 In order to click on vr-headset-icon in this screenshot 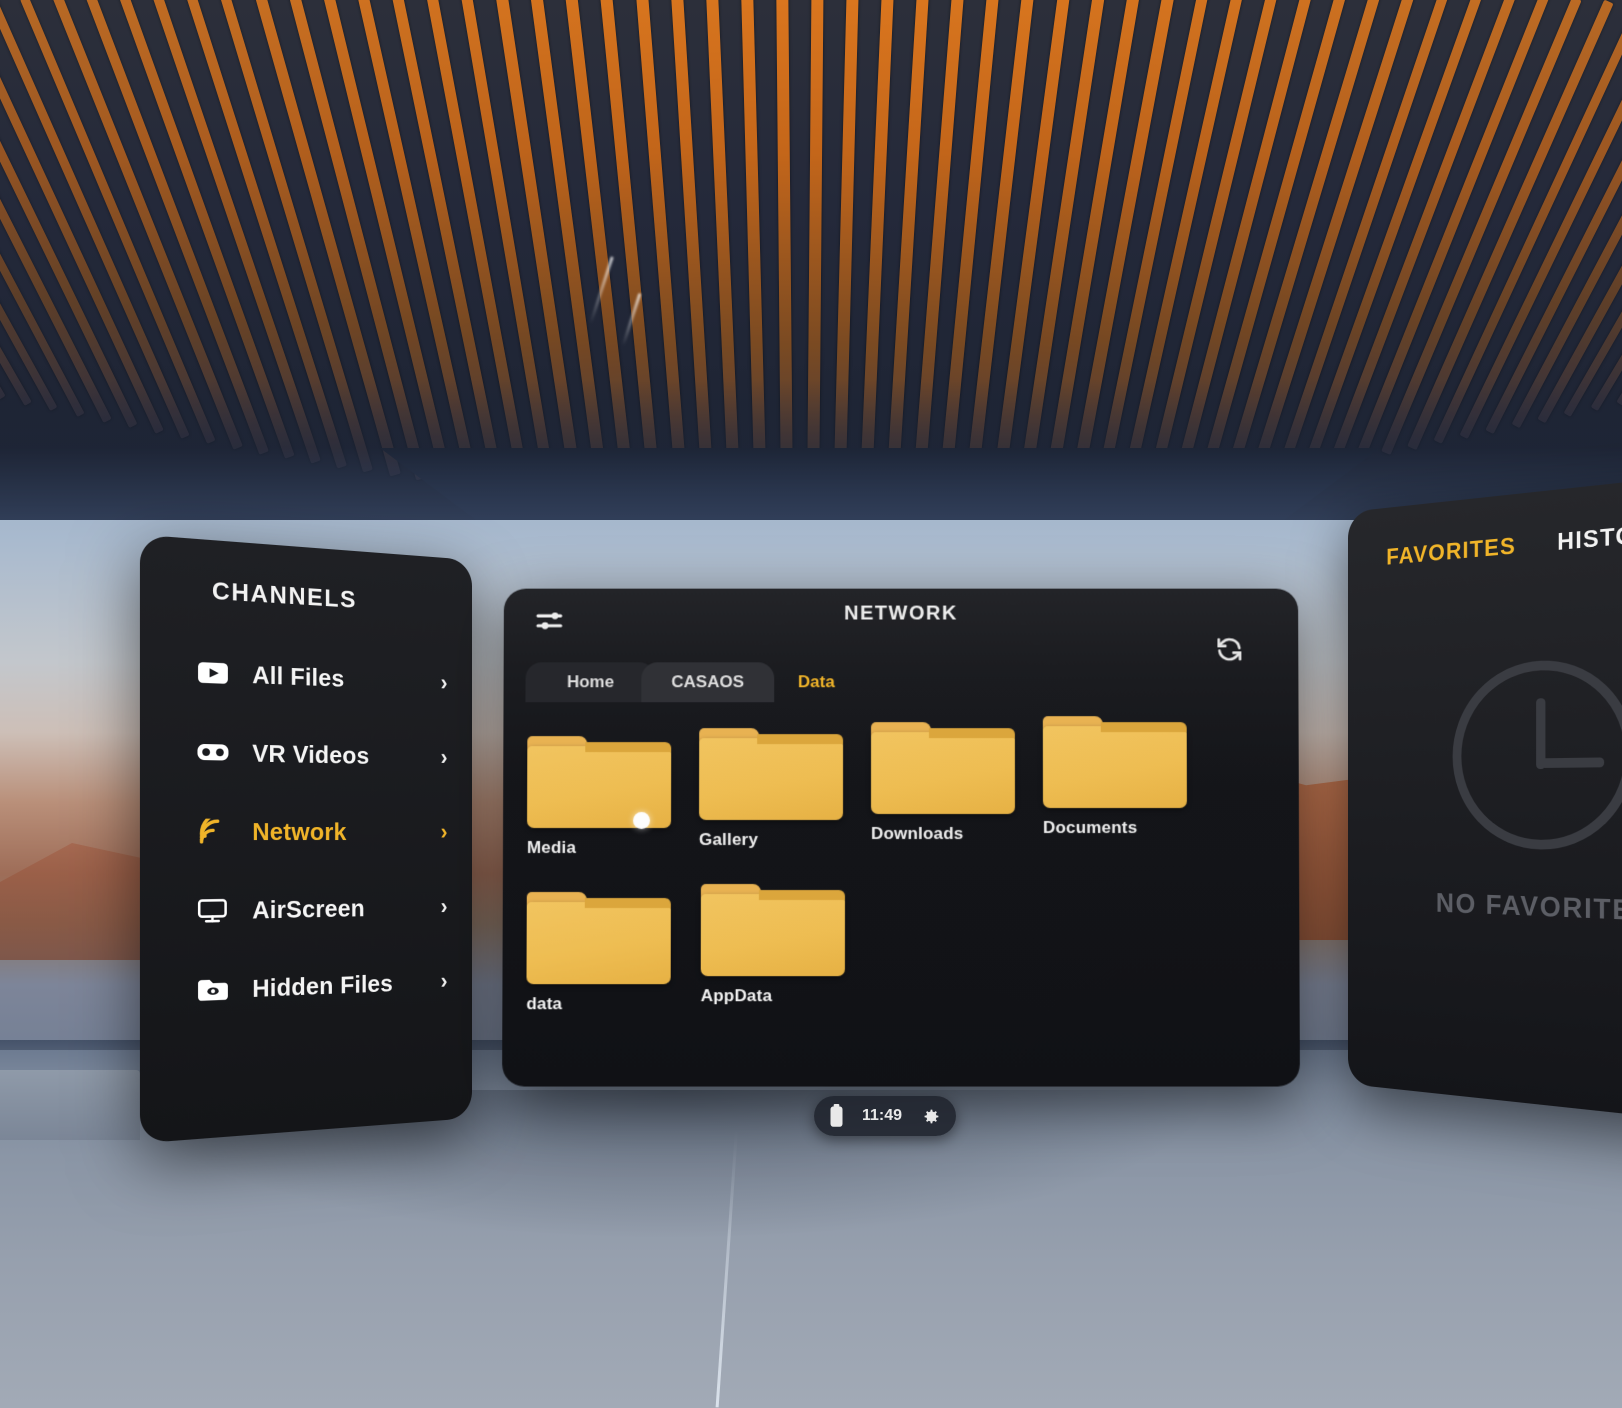, I will do `click(213, 752)`.